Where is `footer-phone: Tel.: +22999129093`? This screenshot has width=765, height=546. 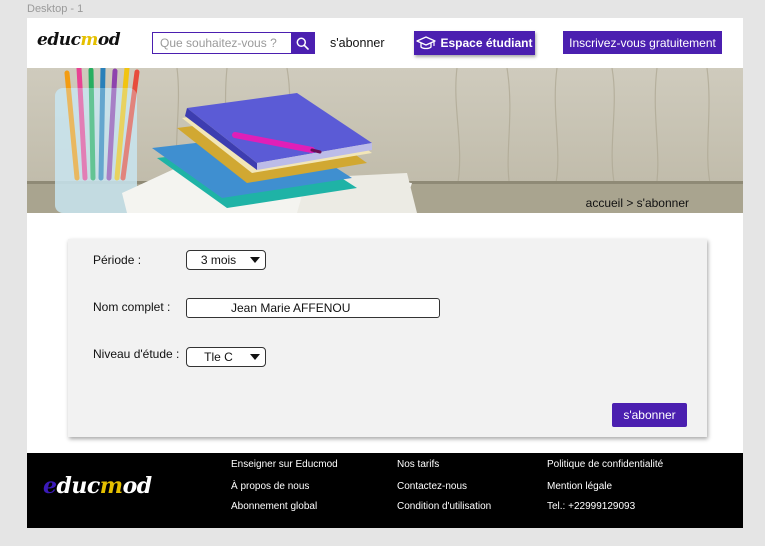 footer-phone: Tel.: +22999129093 is located at coordinates (591, 506).